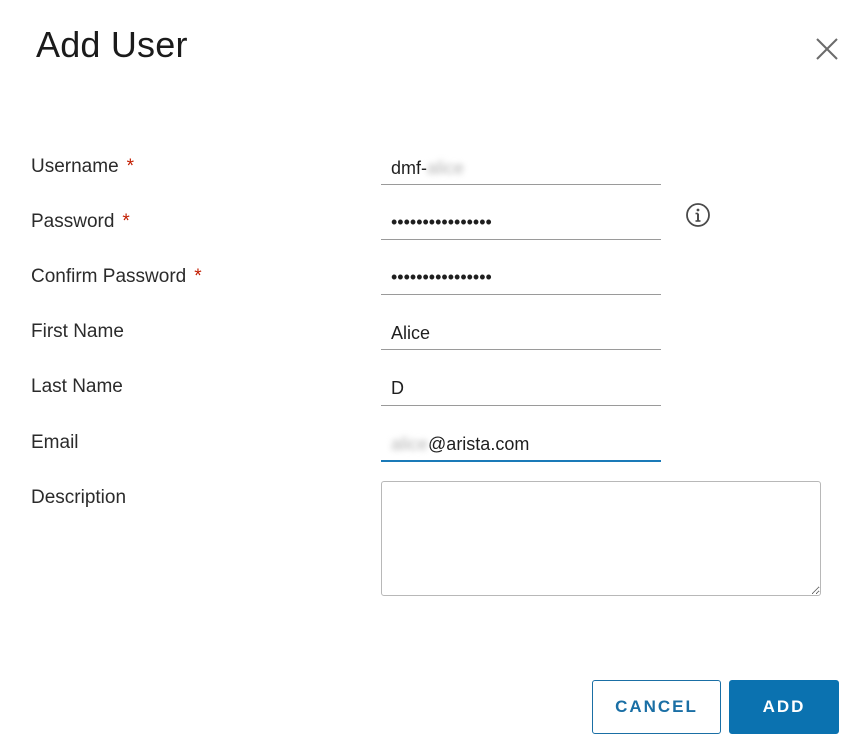 The height and width of the screenshot is (753, 864). Describe the element at coordinates (441, 277) in the screenshot. I see `confirm-password-value: ••••••••••••••••` at that location.